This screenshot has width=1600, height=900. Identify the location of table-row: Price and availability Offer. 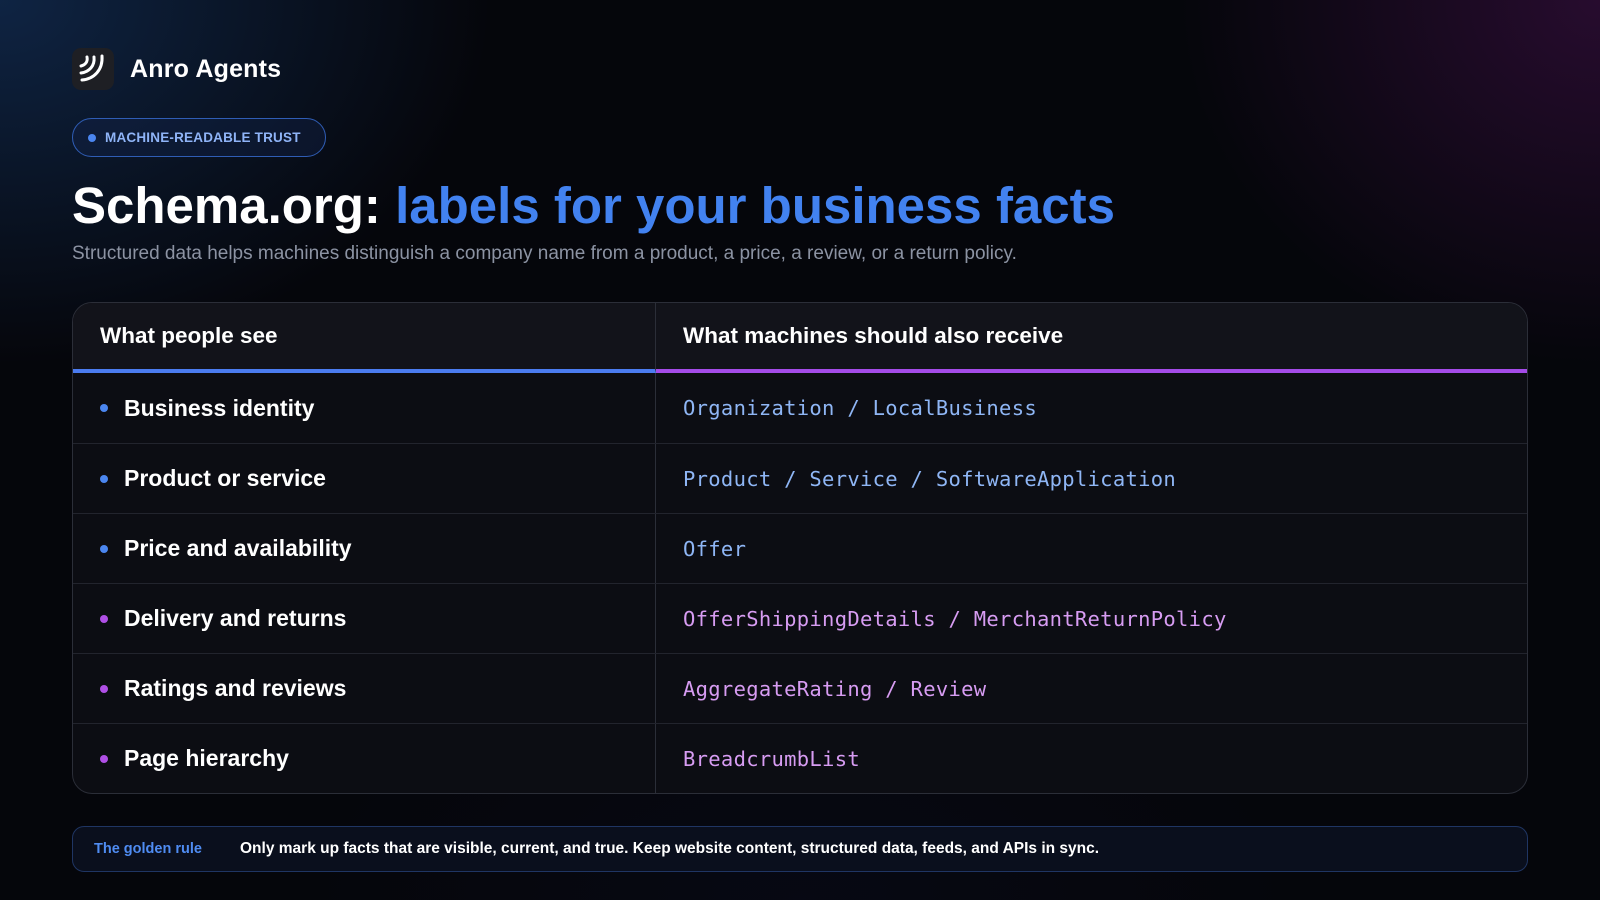
(800, 548).